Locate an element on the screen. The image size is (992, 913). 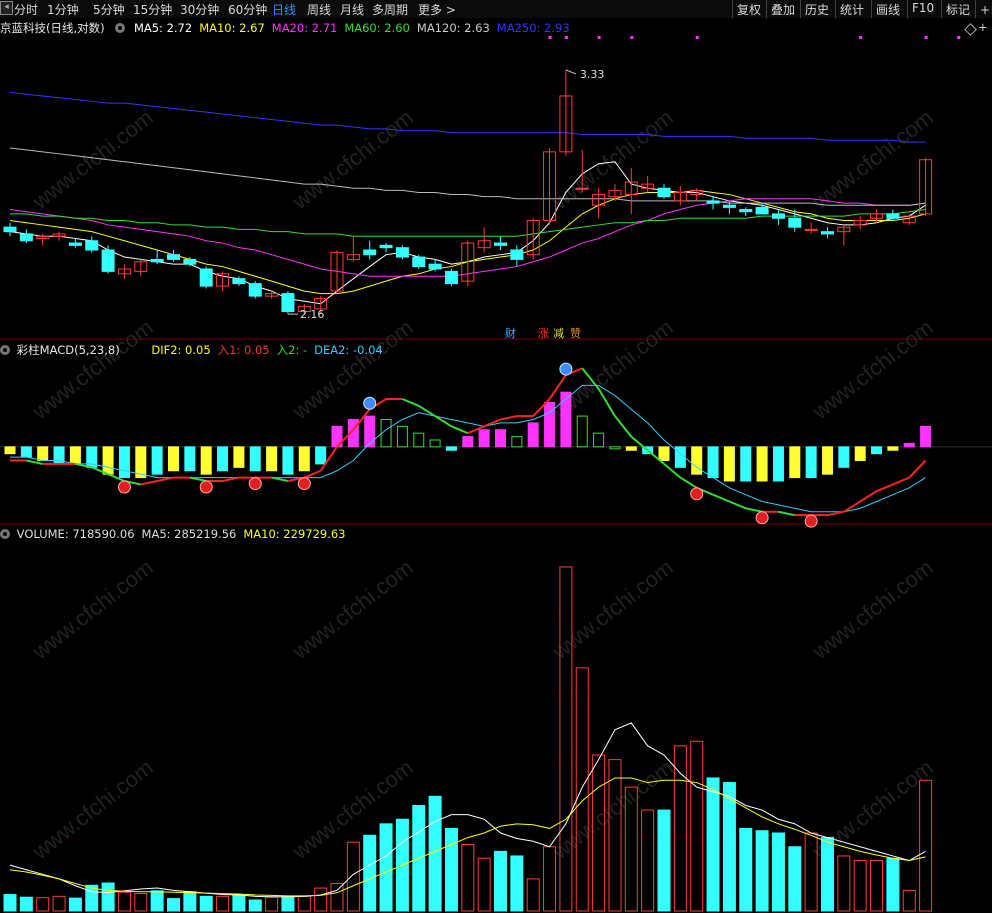
event-tag-1: 涨 is located at coordinates (543, 333).